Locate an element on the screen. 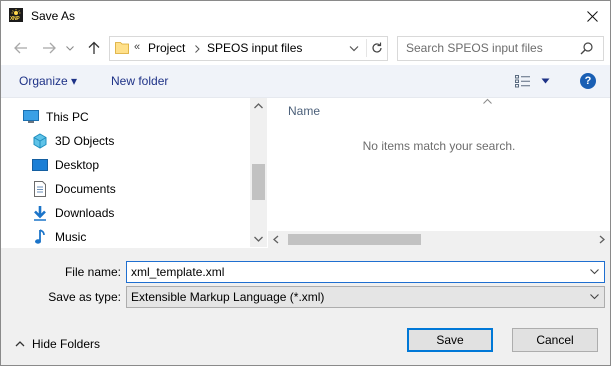 This screenshot has width=611, height=366. hide-folders-label: Hide Folders is located at coordinates (66, 344).